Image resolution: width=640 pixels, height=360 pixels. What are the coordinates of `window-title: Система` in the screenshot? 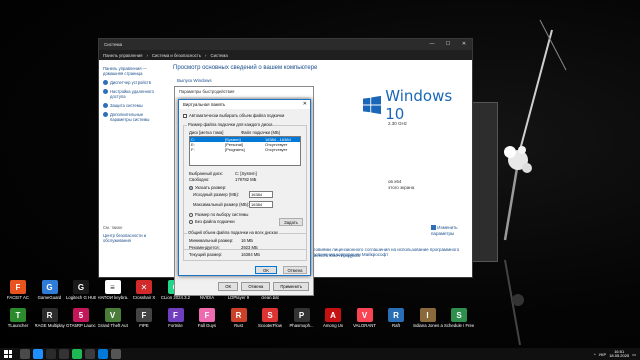 It's located at (113, 44).